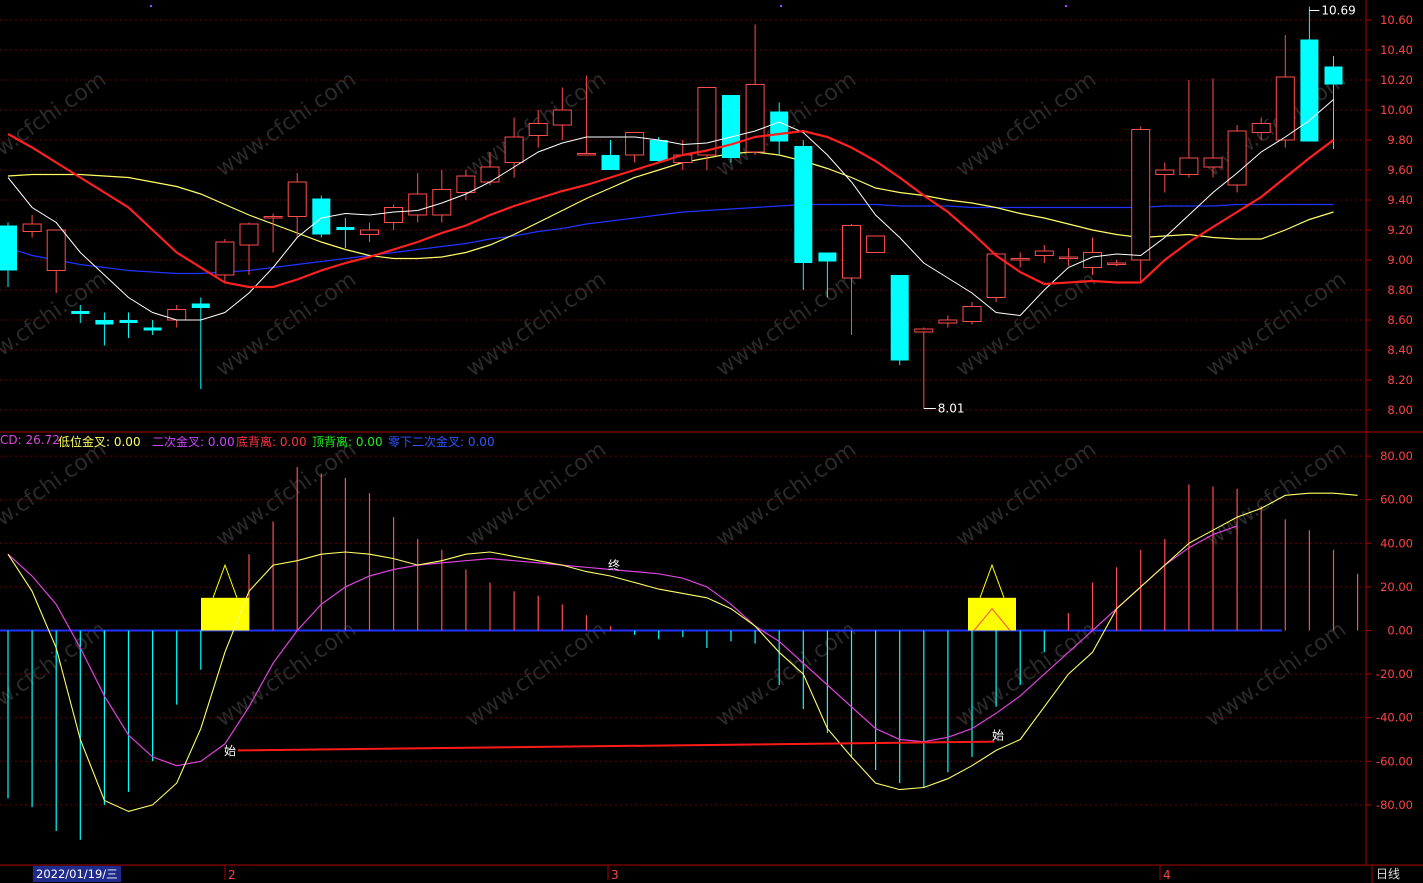 The image size is (1423, 883). Describe the element at coordinates (347, 442) in the screenshot. I see `top-divergence-label: 顶背离: 0.00` at that location.